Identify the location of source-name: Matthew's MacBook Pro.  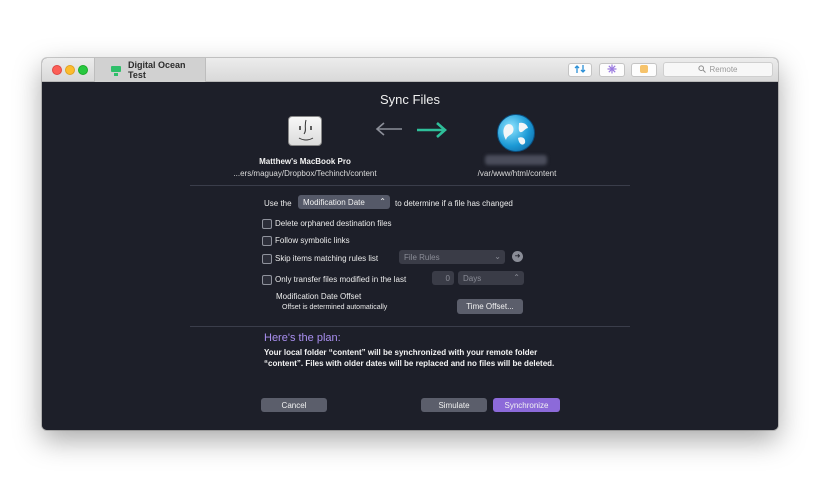
(305, 161).